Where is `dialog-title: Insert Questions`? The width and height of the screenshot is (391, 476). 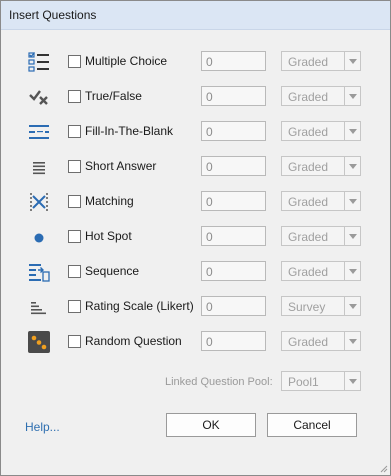
dialog-title: Insert Questions is located at coordinates (53, 15).